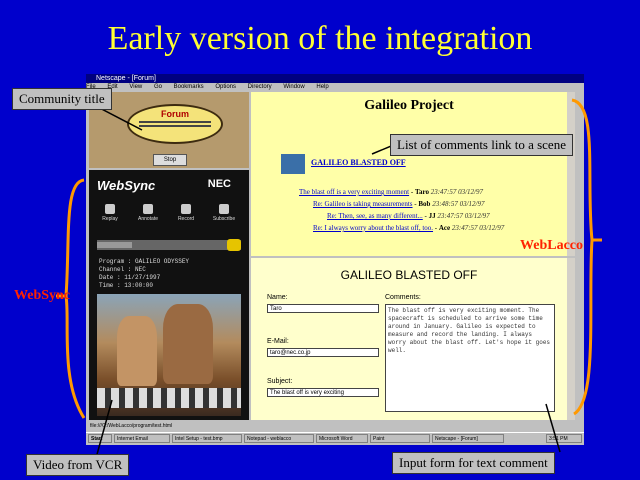  I want to click on program-info-line: Time : 13:00:00, so click(126, 285).